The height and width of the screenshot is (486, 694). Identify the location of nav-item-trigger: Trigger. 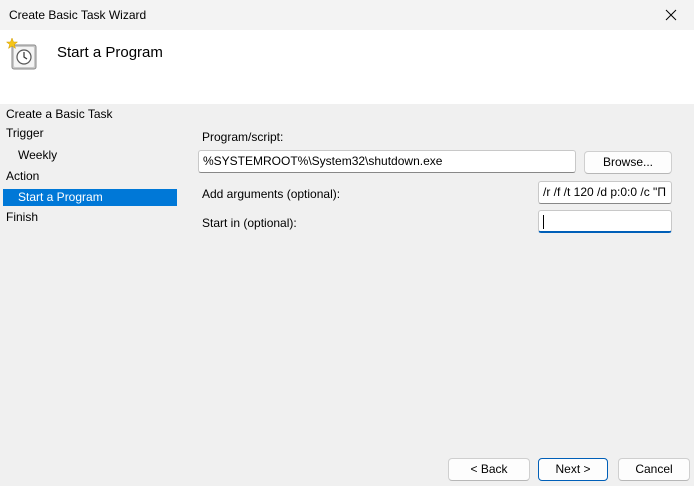
(25, 133).